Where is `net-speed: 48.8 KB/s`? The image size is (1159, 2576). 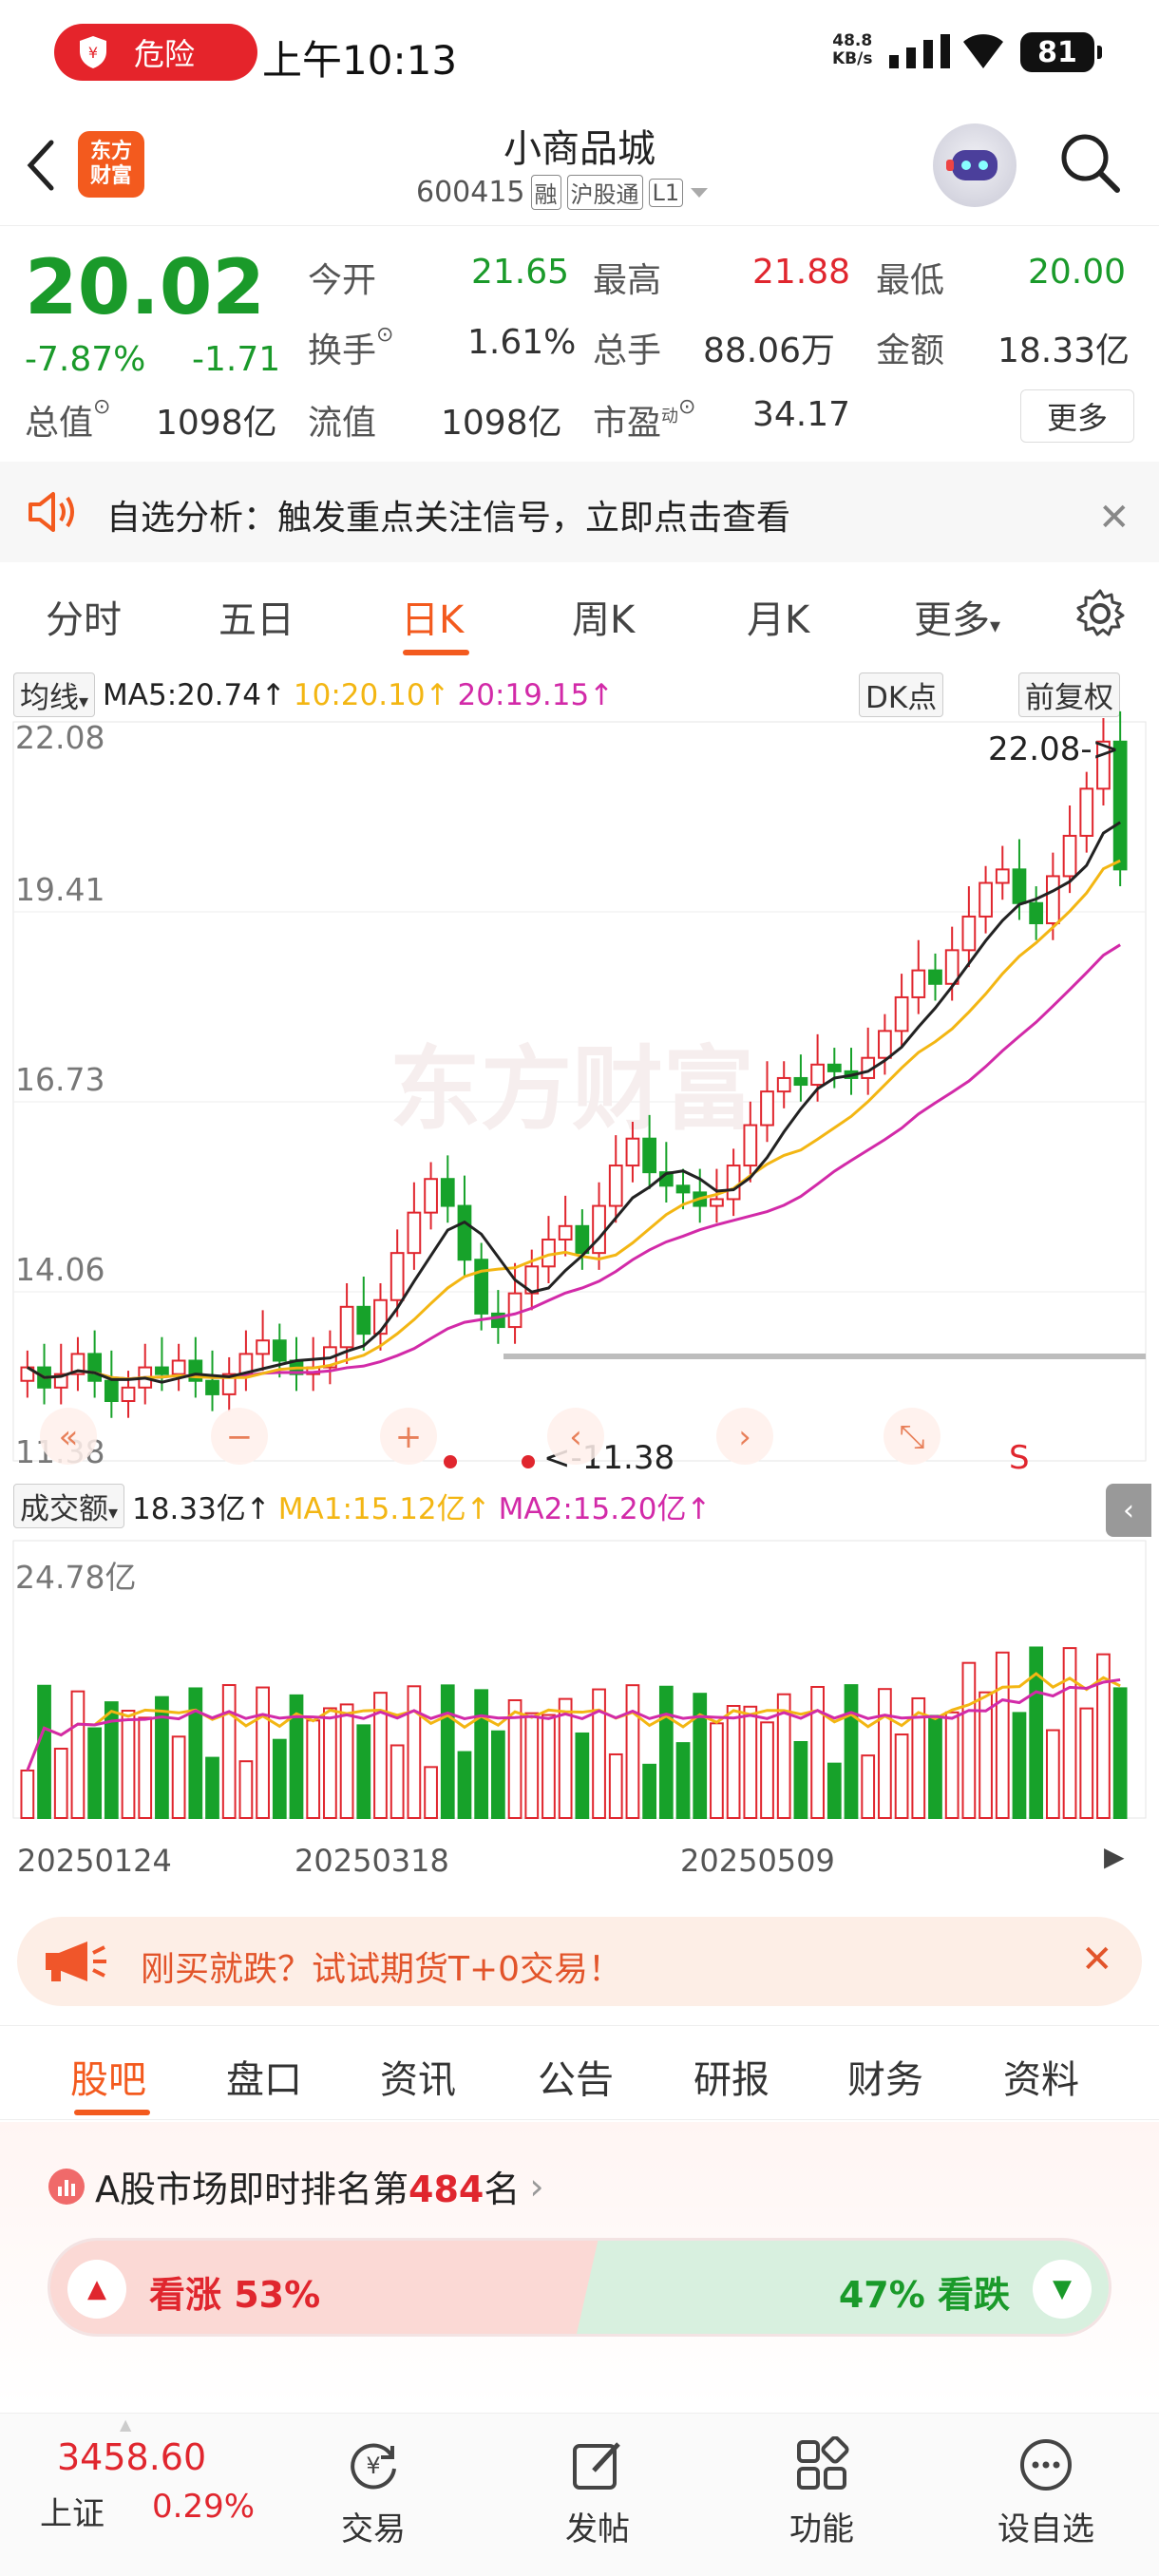 net-speed: 48.8 KB/s is located at coordinates (852, 49).